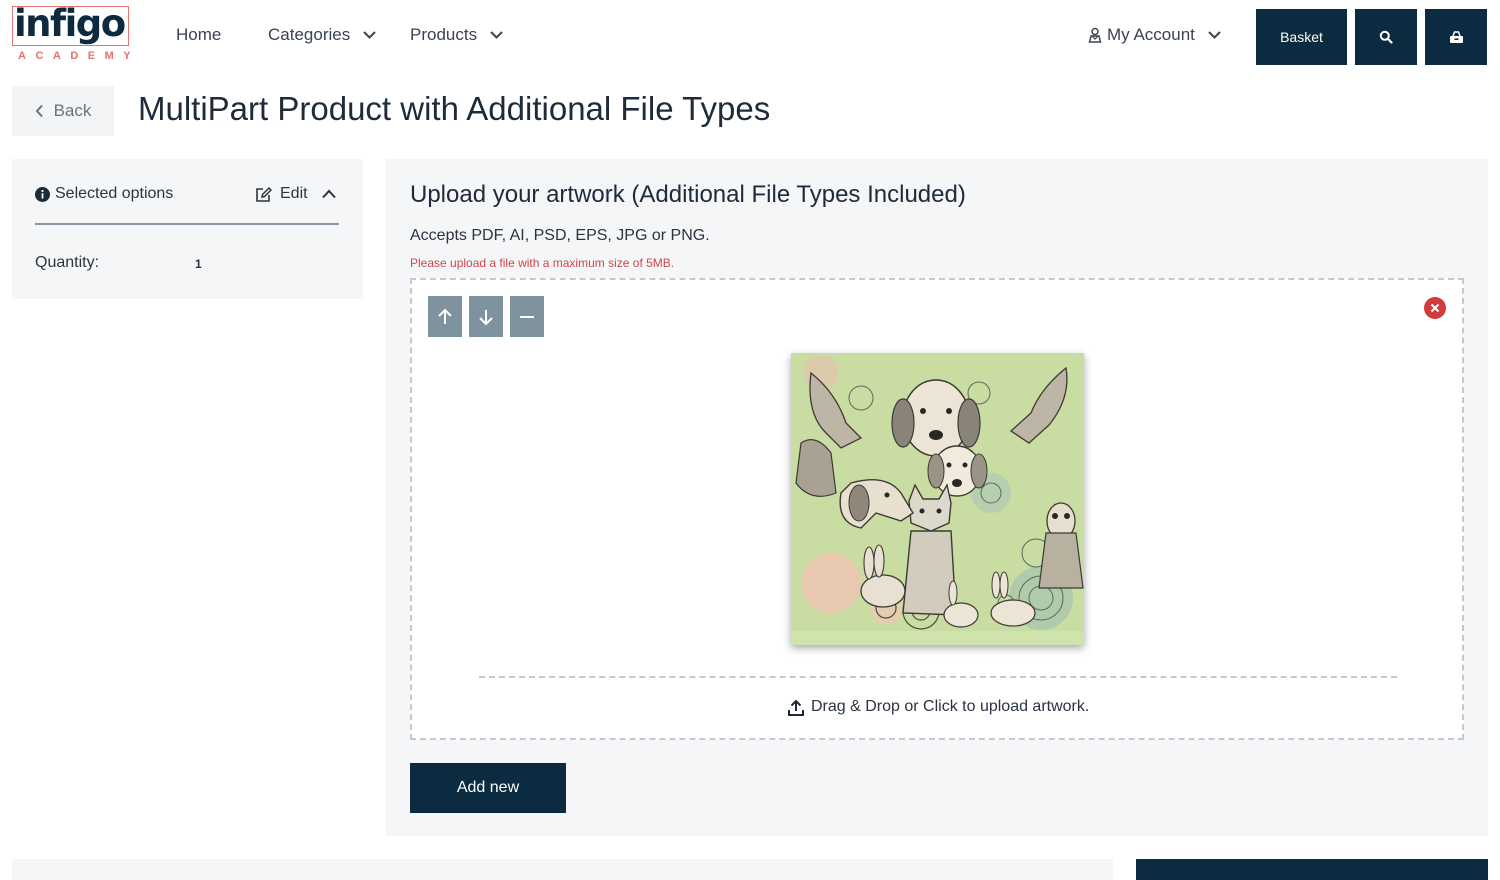  I want to click on basket-button: Basket, so click(1301, 37).